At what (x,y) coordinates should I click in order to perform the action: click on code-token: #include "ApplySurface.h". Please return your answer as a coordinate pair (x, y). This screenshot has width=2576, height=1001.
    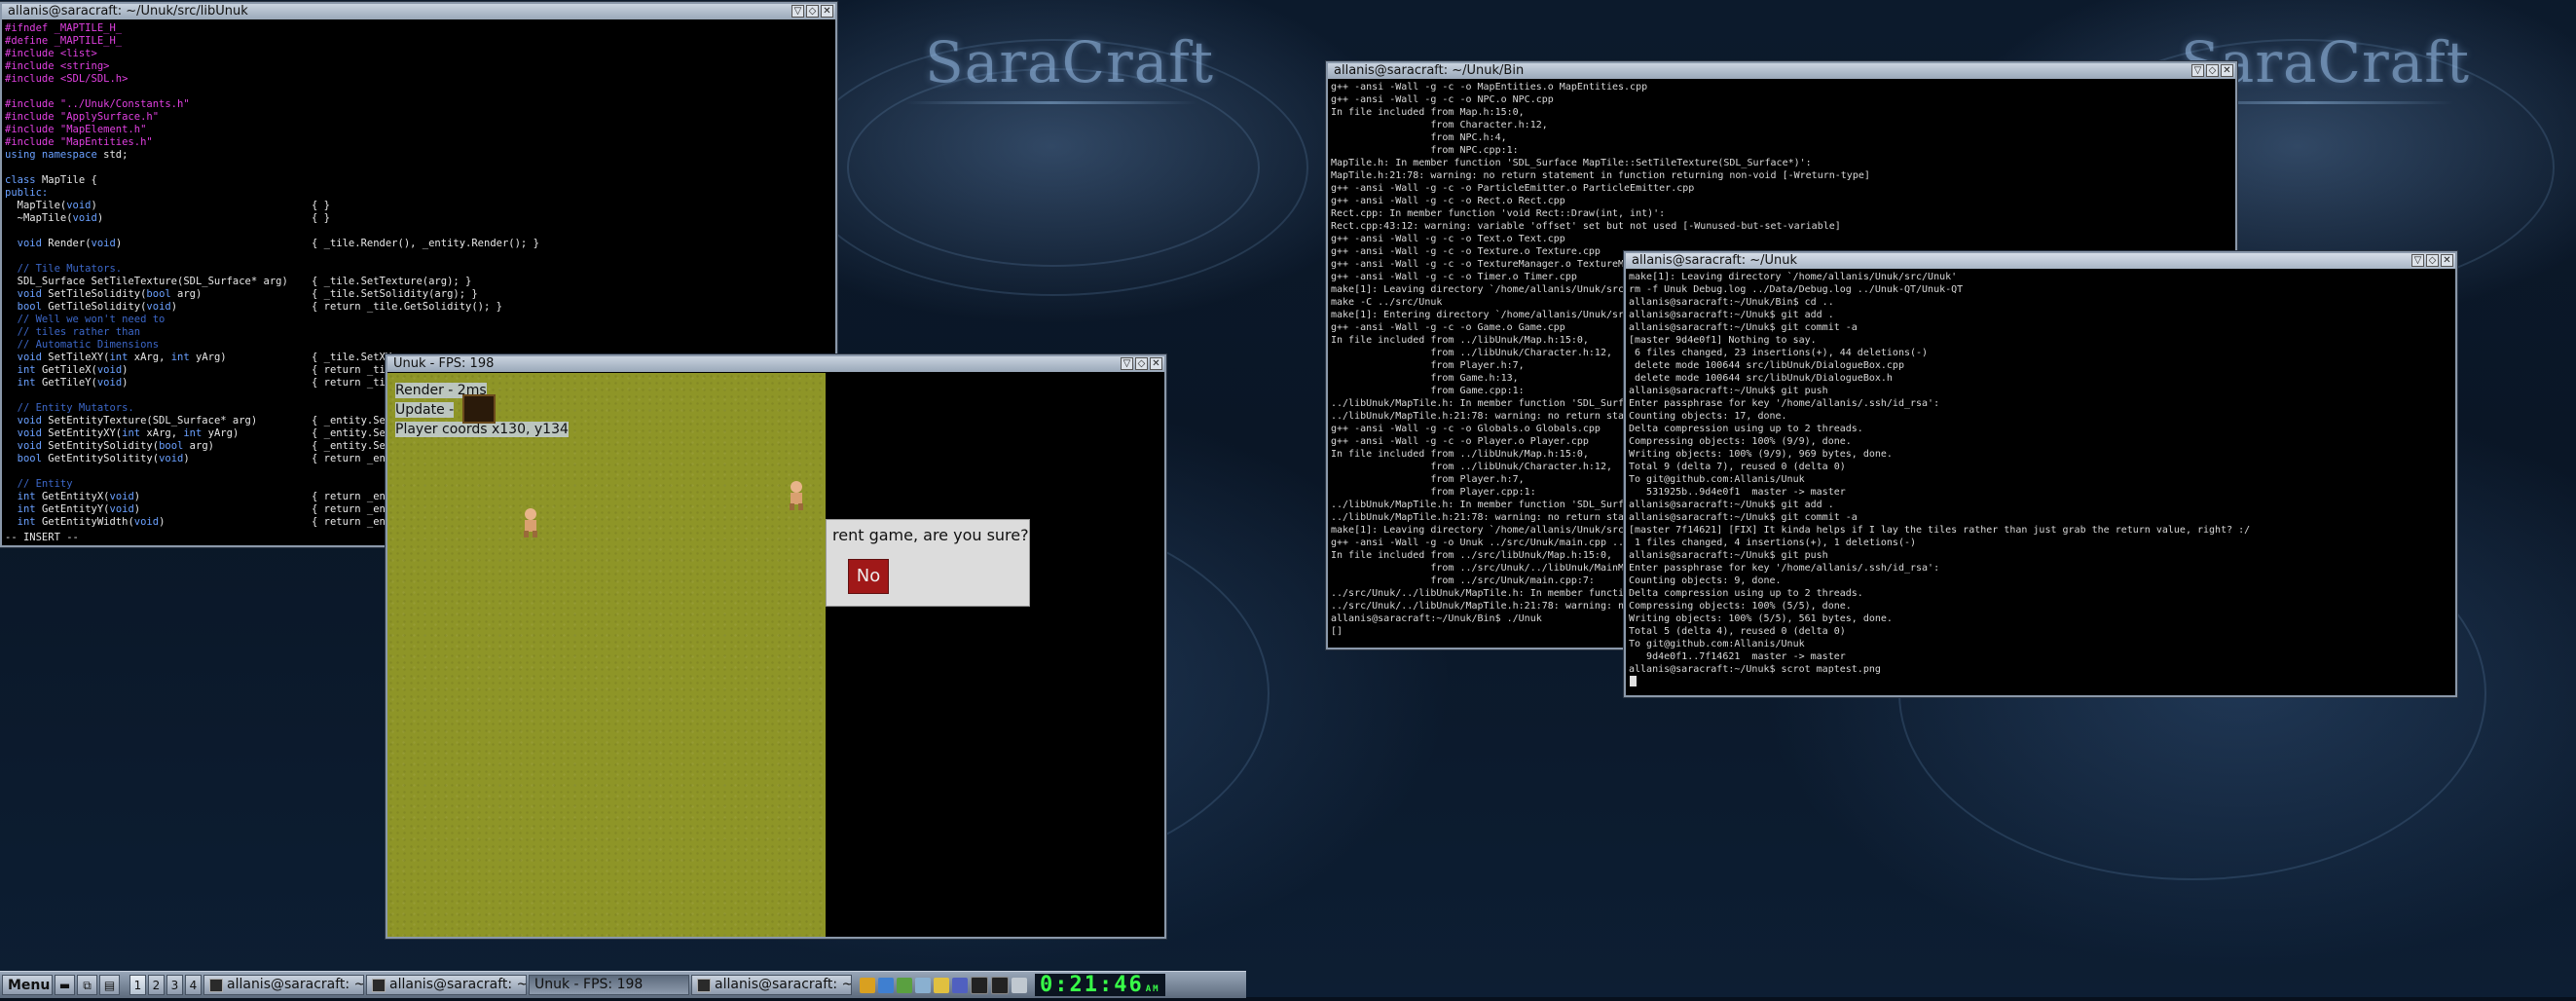
    Looking at the image, I should click on (82, 117).